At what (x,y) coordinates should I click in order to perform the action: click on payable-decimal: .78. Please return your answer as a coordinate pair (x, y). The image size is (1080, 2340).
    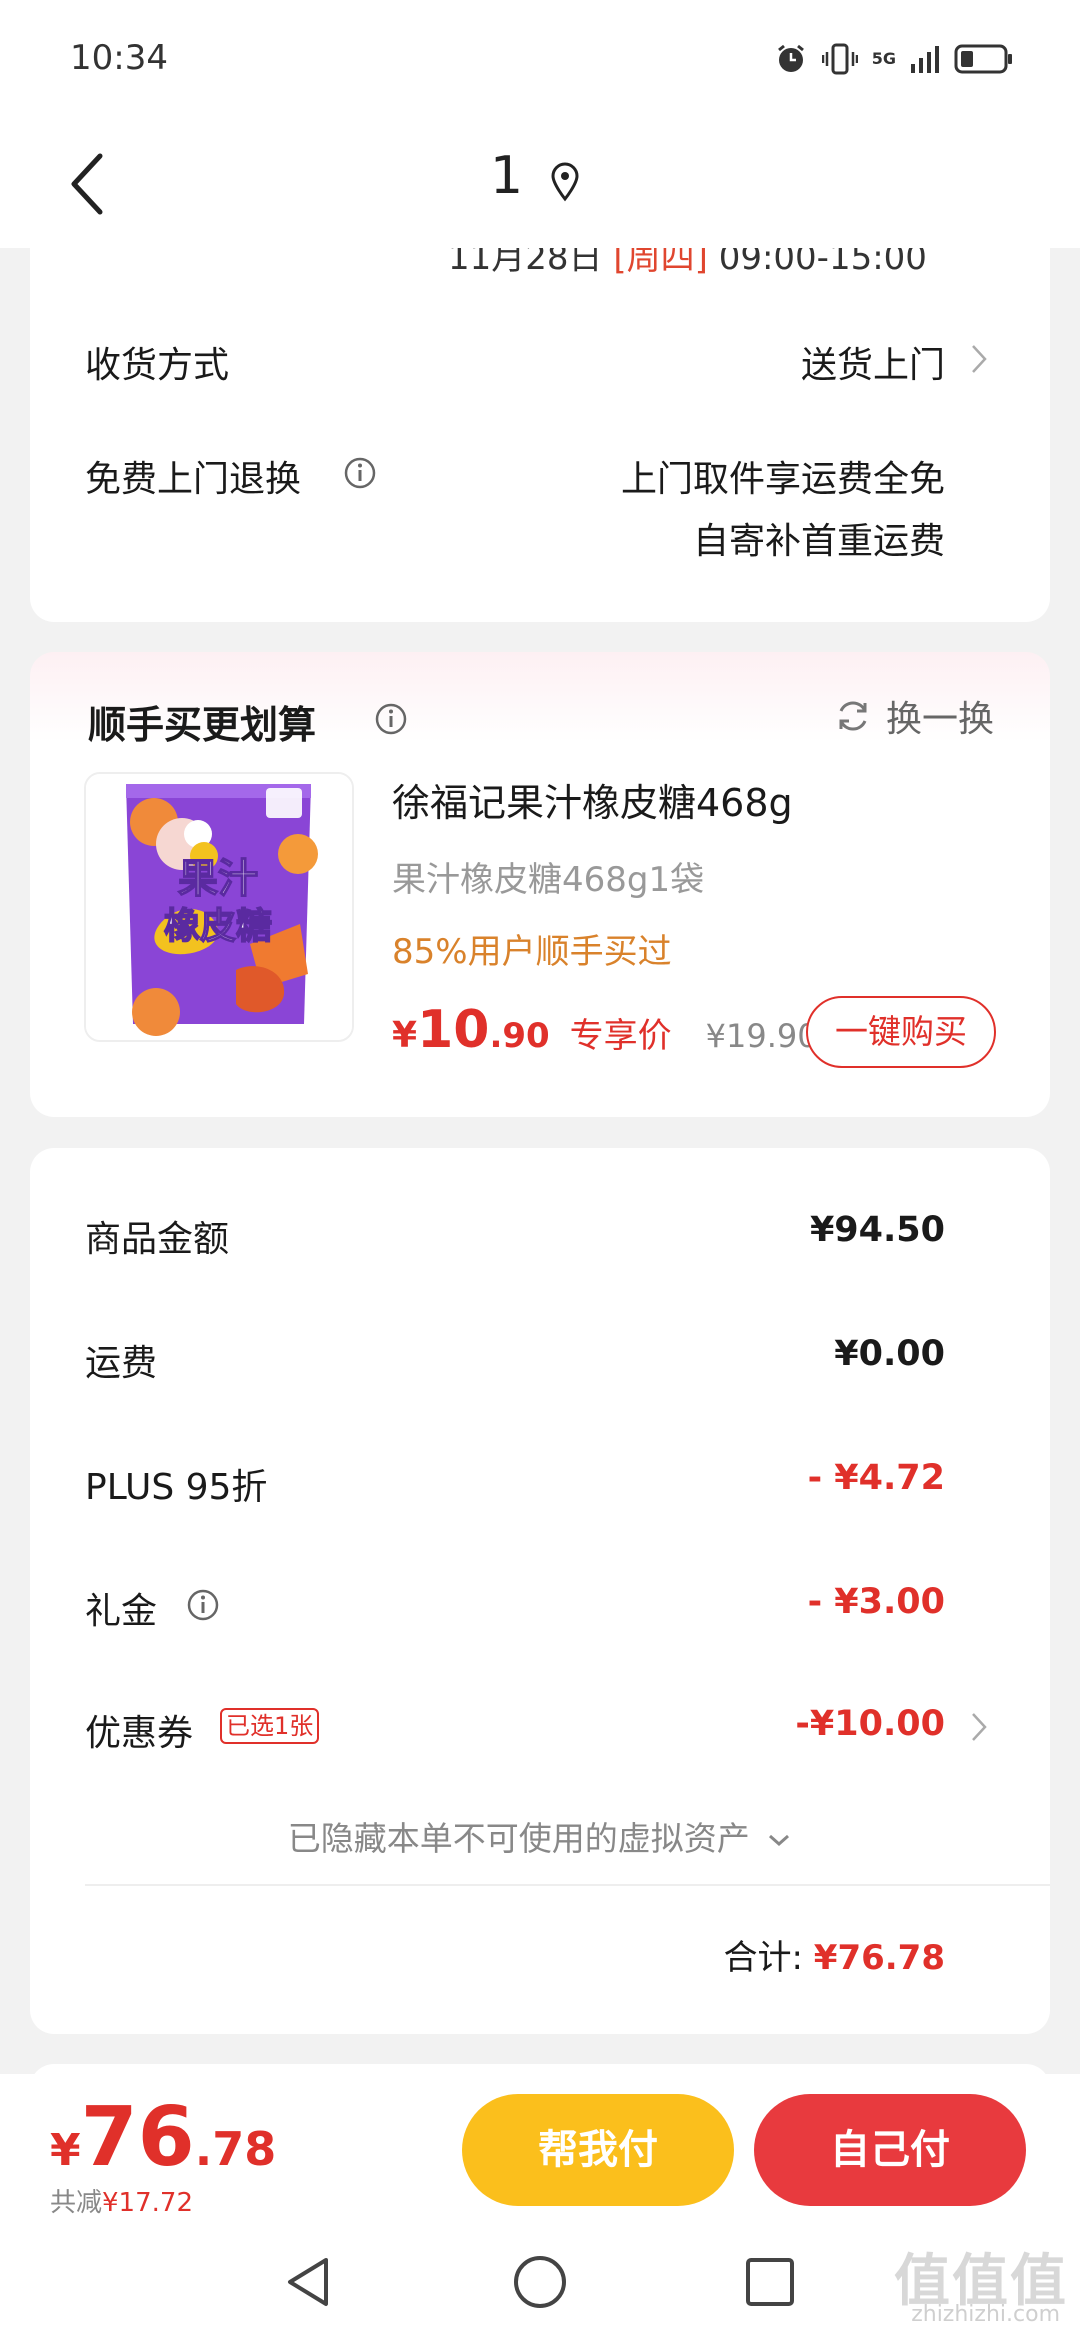
    Looking at the image, I should click on (235, 2149).